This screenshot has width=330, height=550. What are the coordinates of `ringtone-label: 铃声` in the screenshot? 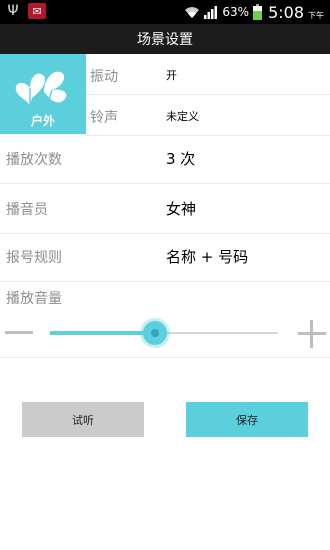 It's located at (104, 118).